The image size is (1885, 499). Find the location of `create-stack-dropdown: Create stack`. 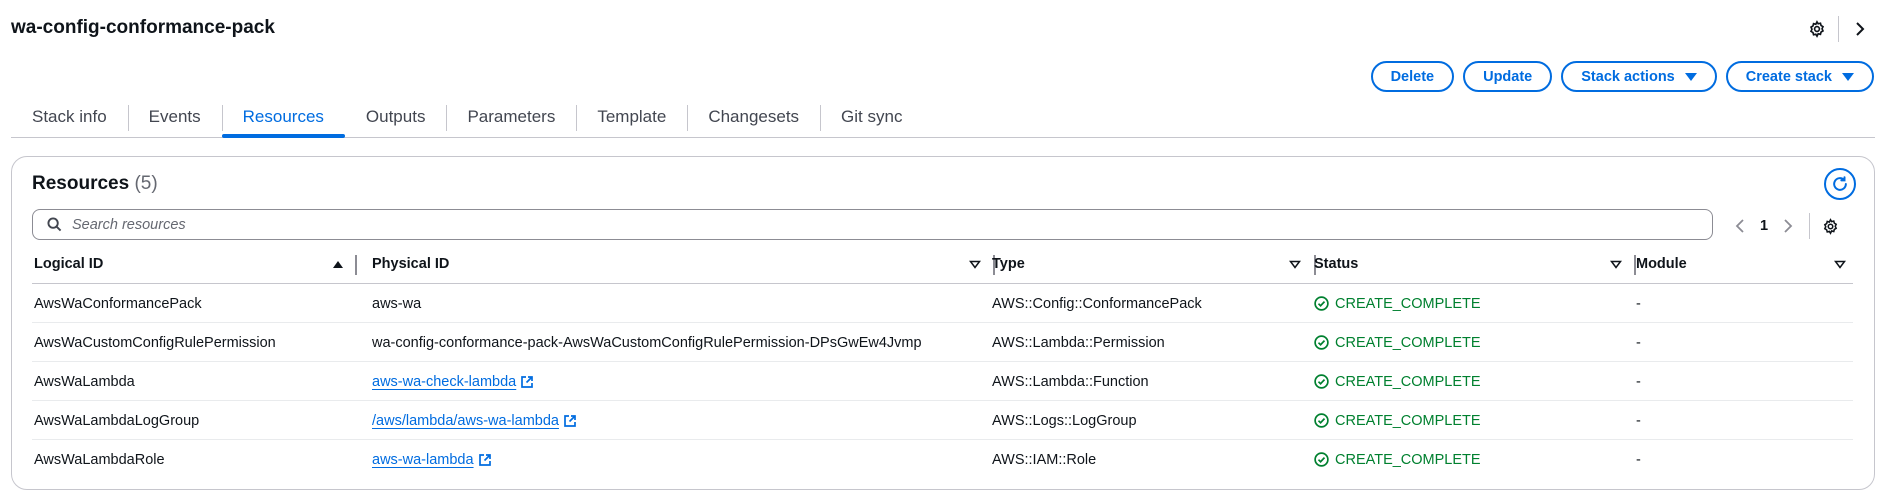

create-stack-dropdown: Create stack is located at coordinates (1799, 76).